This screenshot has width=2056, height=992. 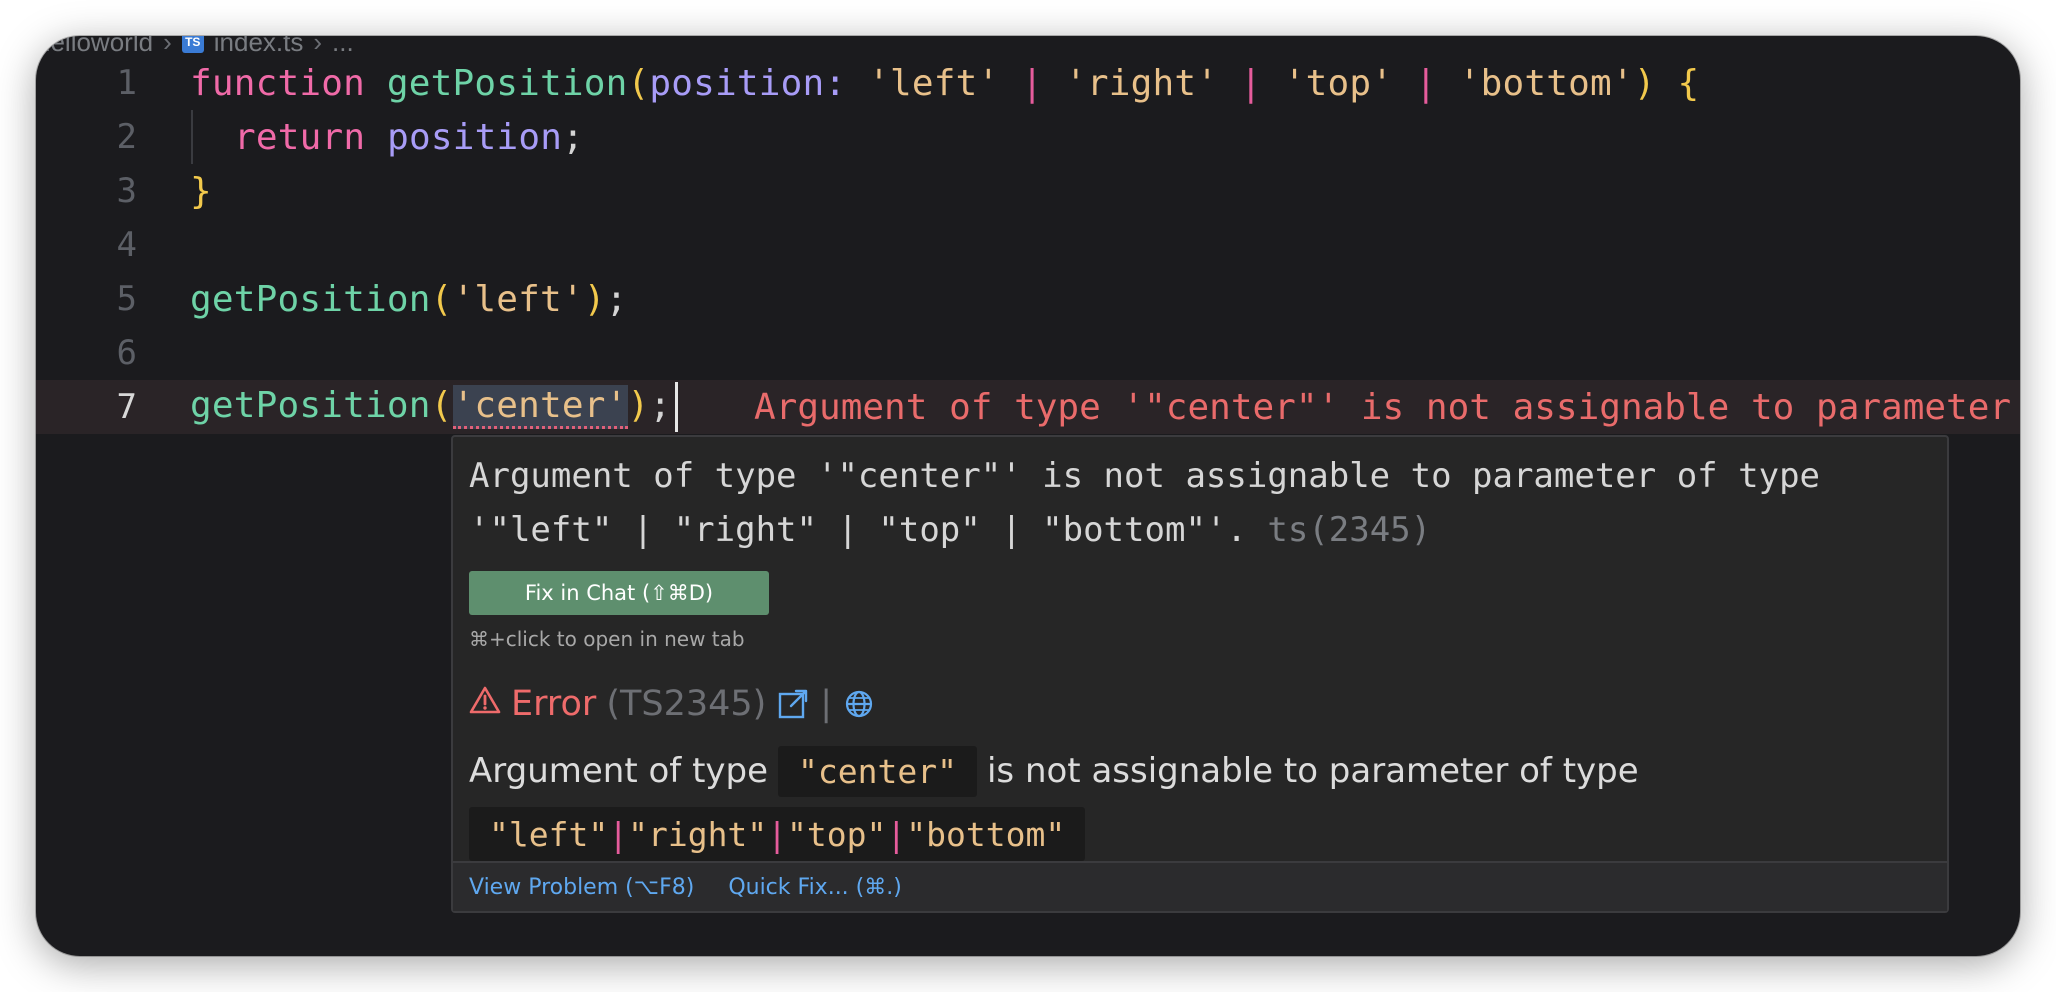 What do you see at coordinates (1142, 83) in the screenshot?
I see `string-token: 'right'` at bounding box center [1142, 83].